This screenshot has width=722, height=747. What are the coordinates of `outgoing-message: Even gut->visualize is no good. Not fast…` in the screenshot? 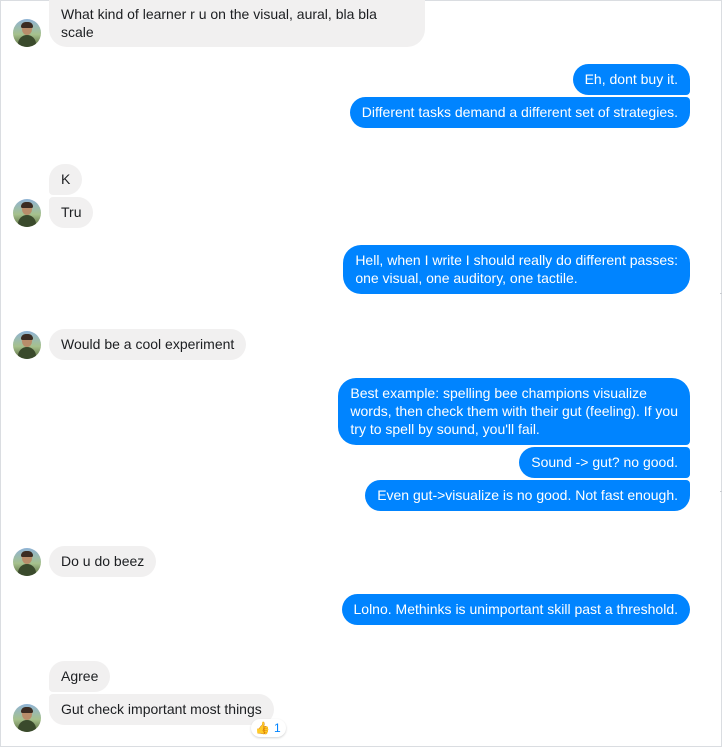 It's located at (527, 495).